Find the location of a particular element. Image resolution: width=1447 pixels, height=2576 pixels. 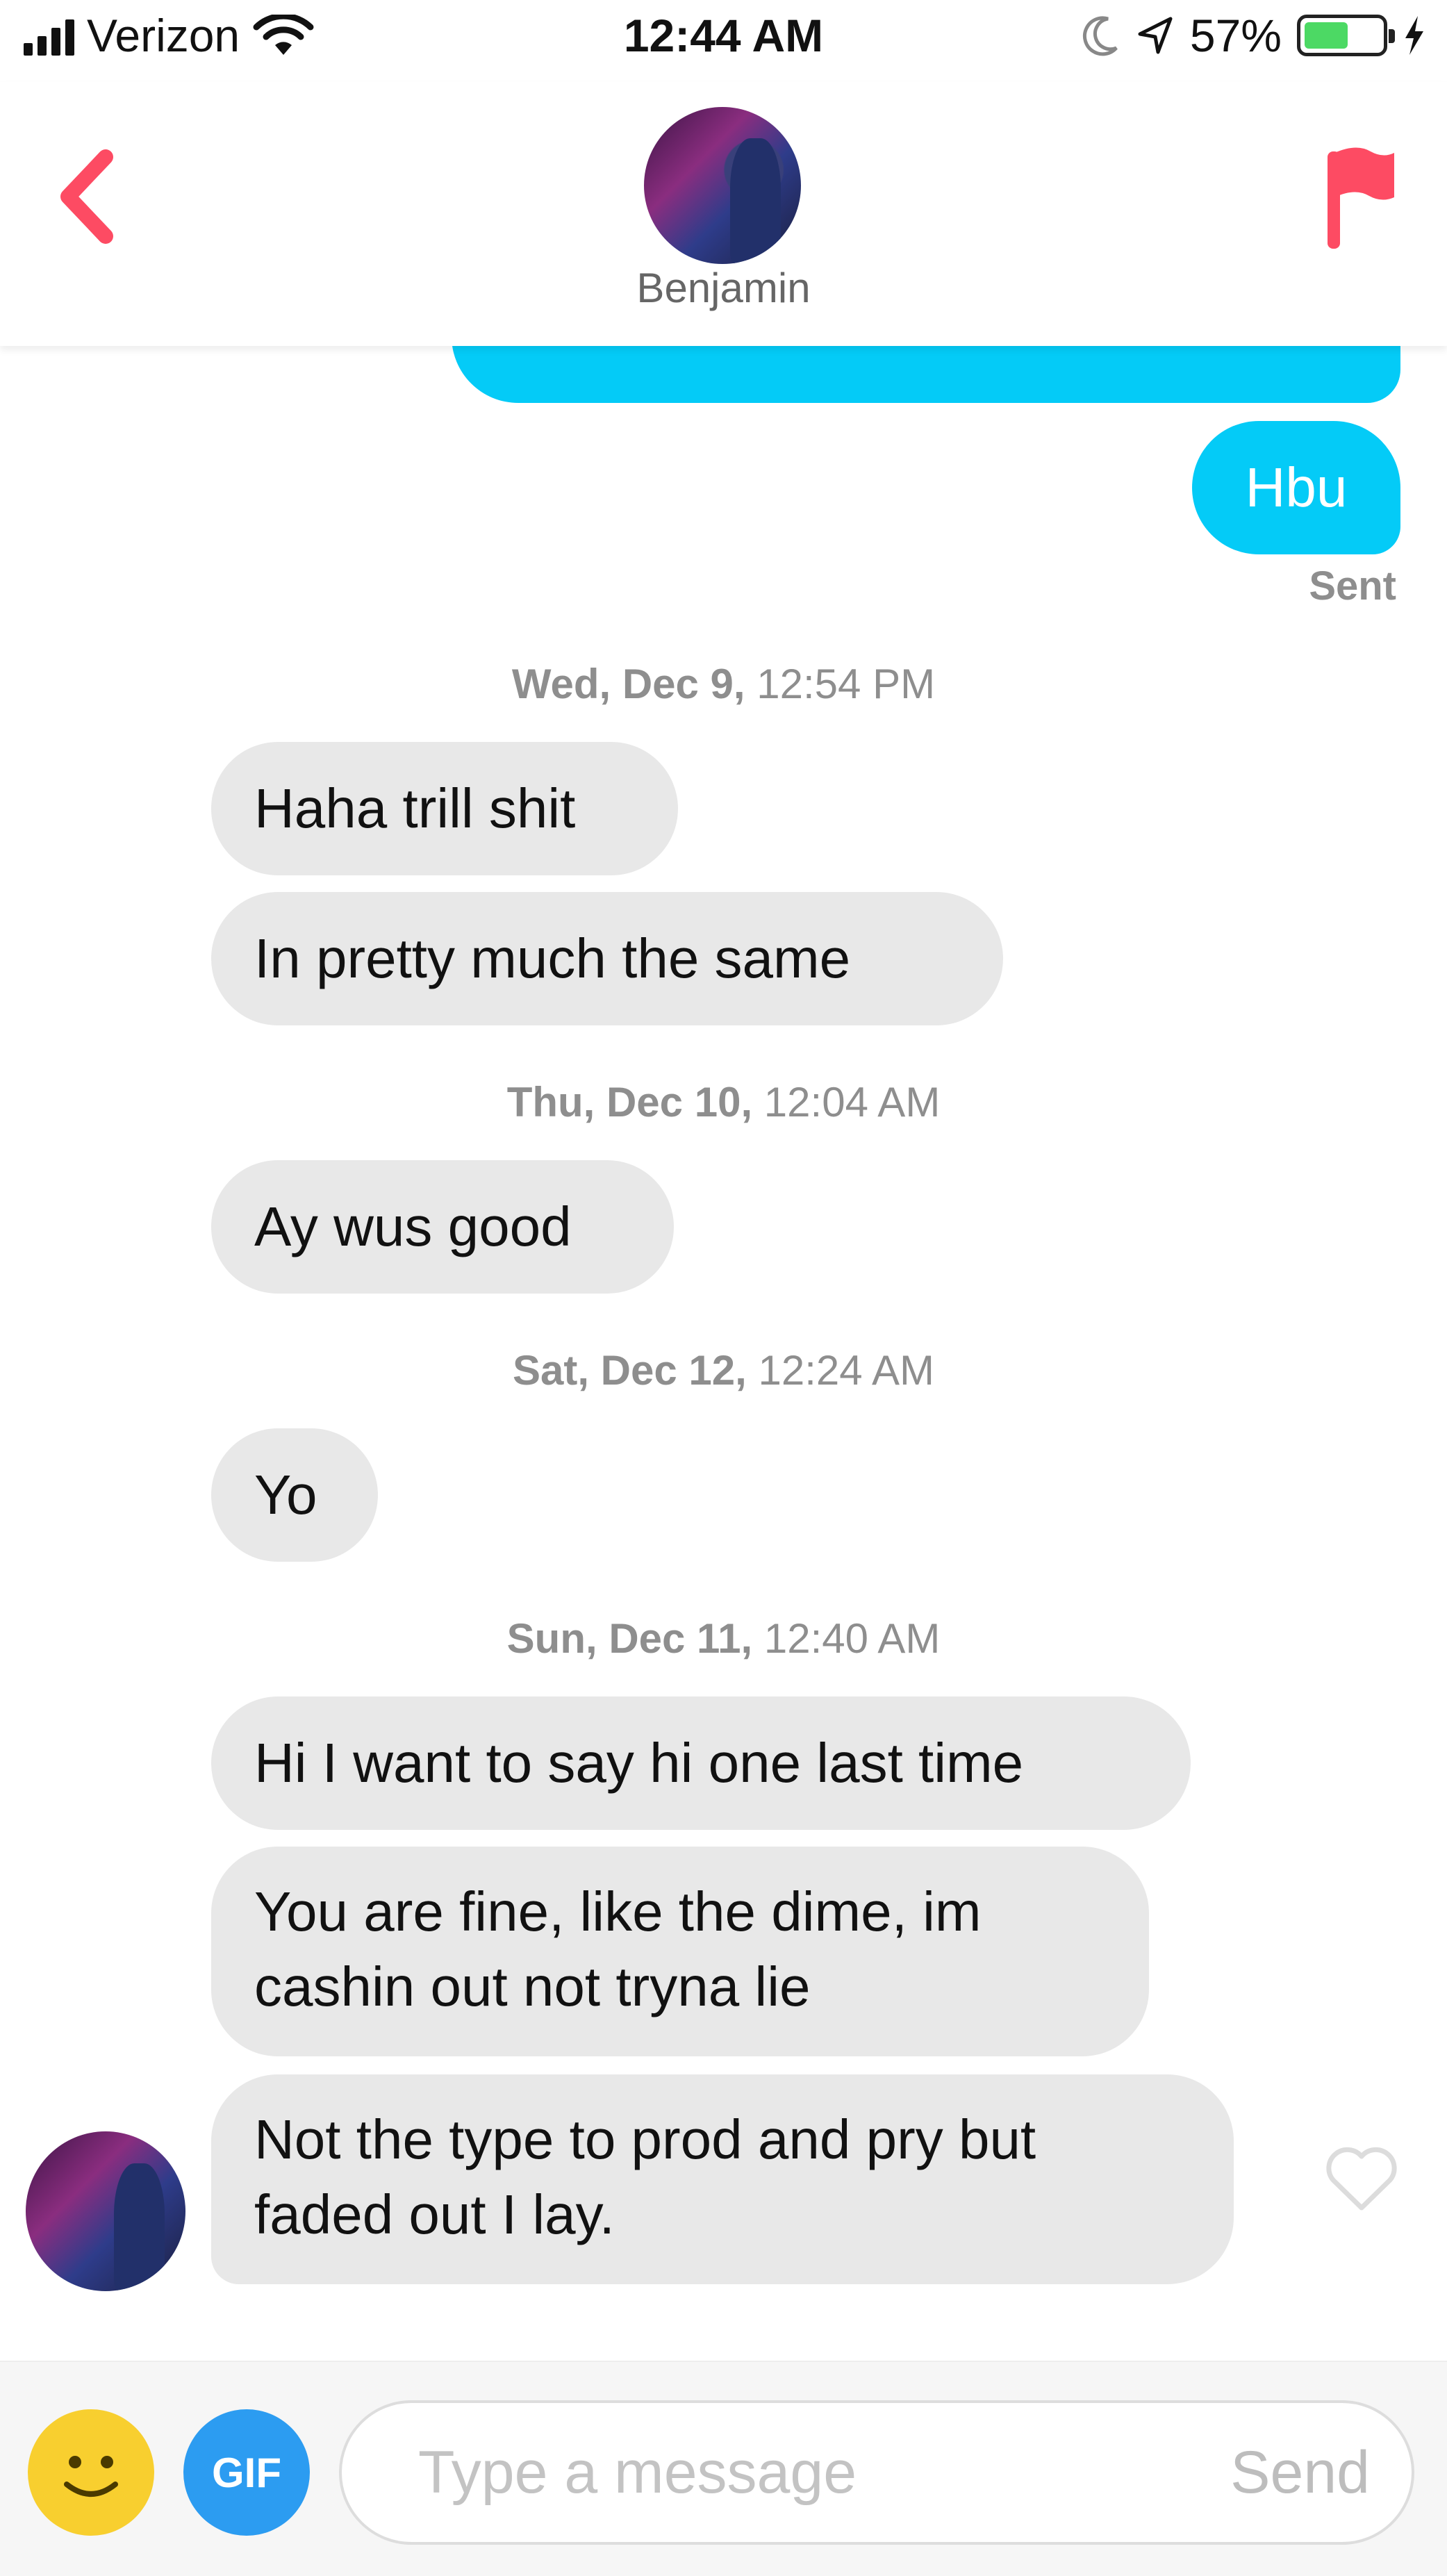

battery-percent: 57% is located at coordinates (1235, 35).